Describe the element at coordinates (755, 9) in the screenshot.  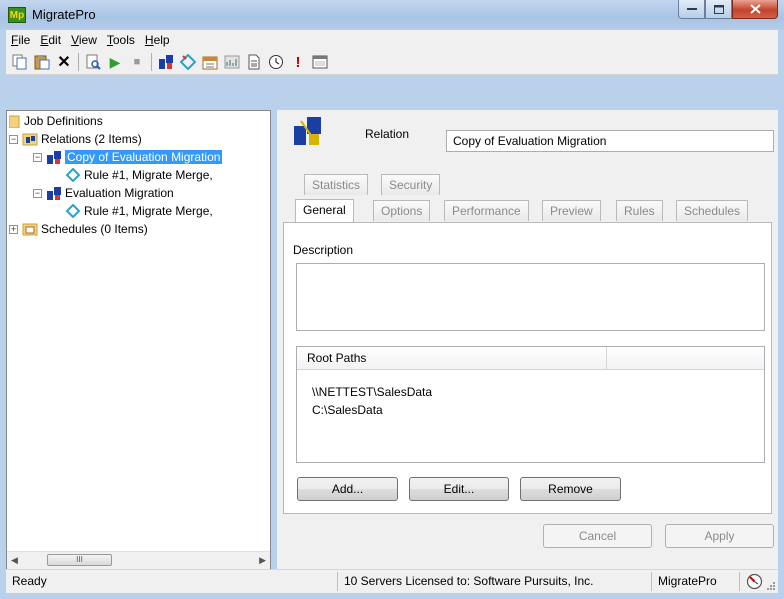
I see `close-button` at that location.